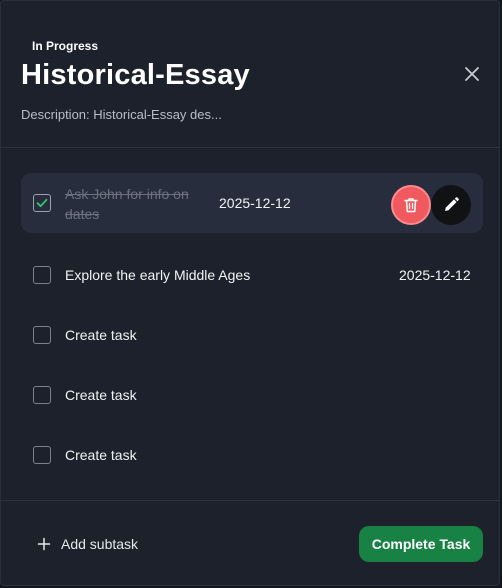 This screenshot has height=588, width=502. I want to click on add-subtask-label: Add subtask, so click(100, 544).